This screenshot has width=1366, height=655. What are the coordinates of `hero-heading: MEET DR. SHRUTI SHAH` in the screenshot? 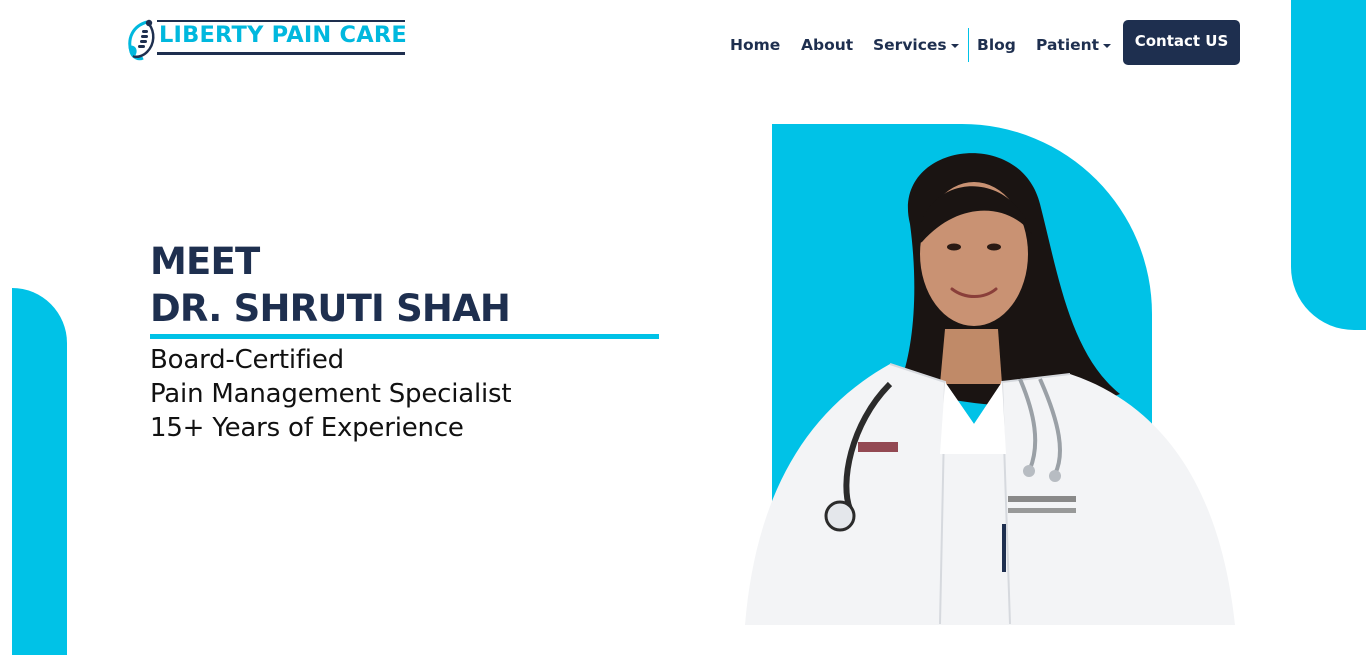 It's located at (330, 285).